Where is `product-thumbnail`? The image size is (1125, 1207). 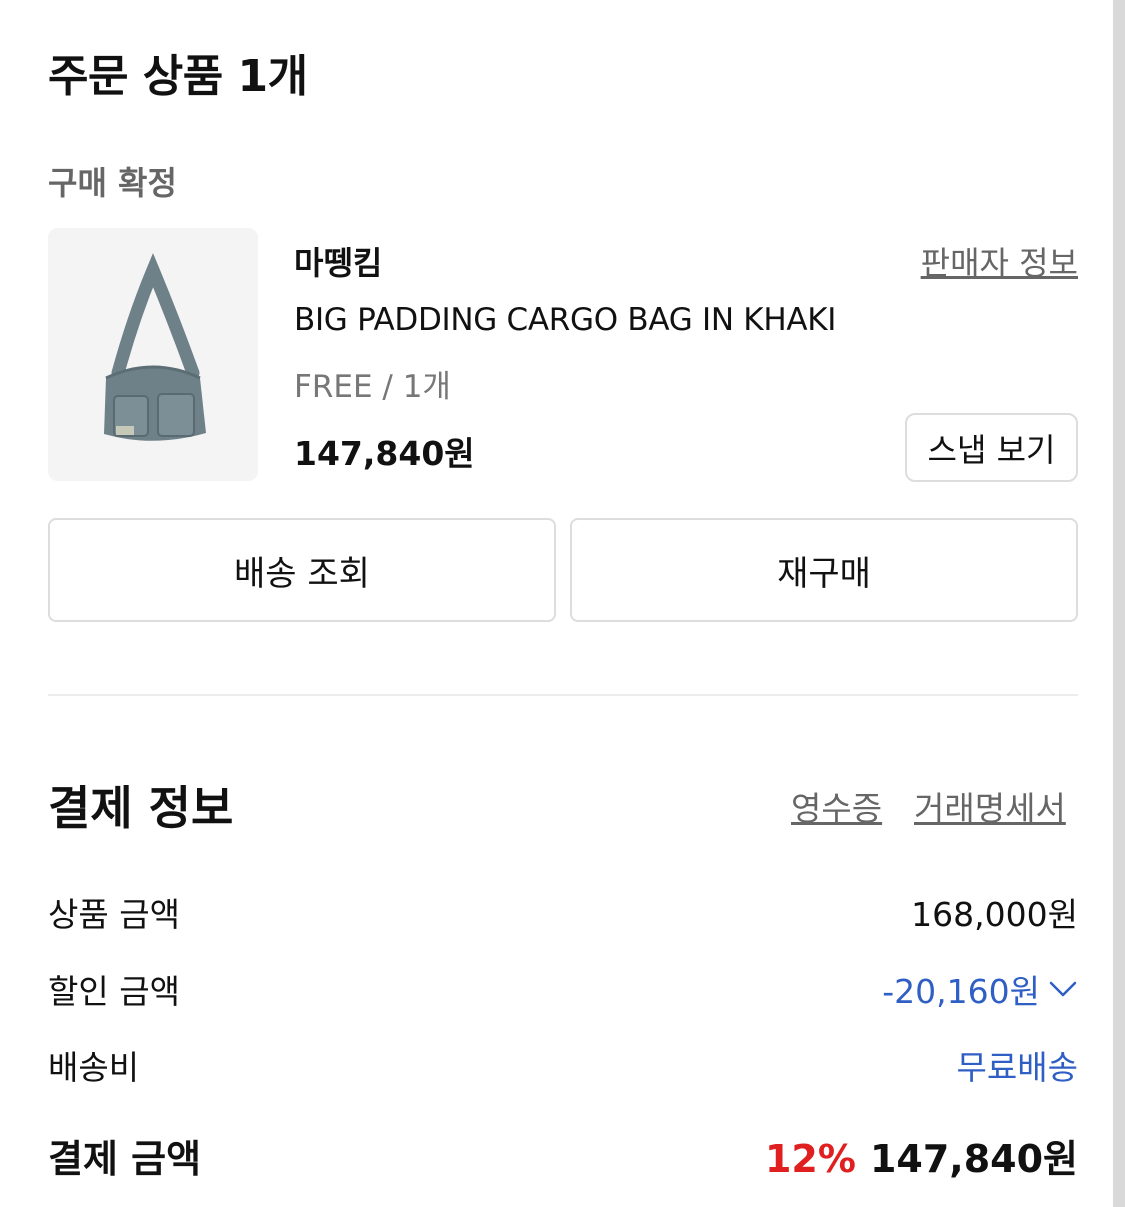
product-thumbnail is located at coordinates (153, 354).